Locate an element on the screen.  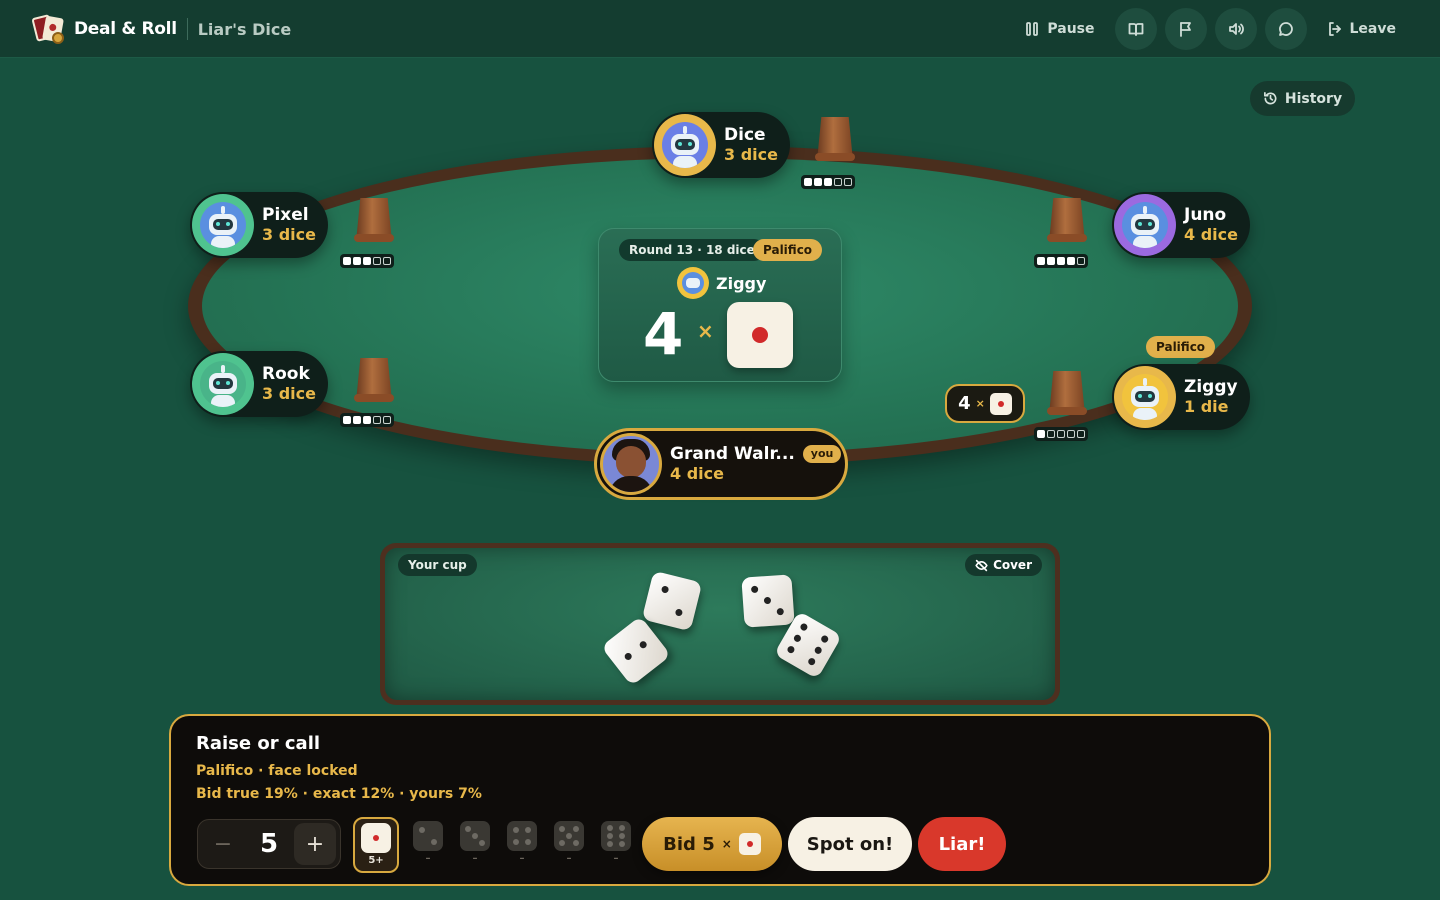
history-button: History is located at coordinates (1302, 98).